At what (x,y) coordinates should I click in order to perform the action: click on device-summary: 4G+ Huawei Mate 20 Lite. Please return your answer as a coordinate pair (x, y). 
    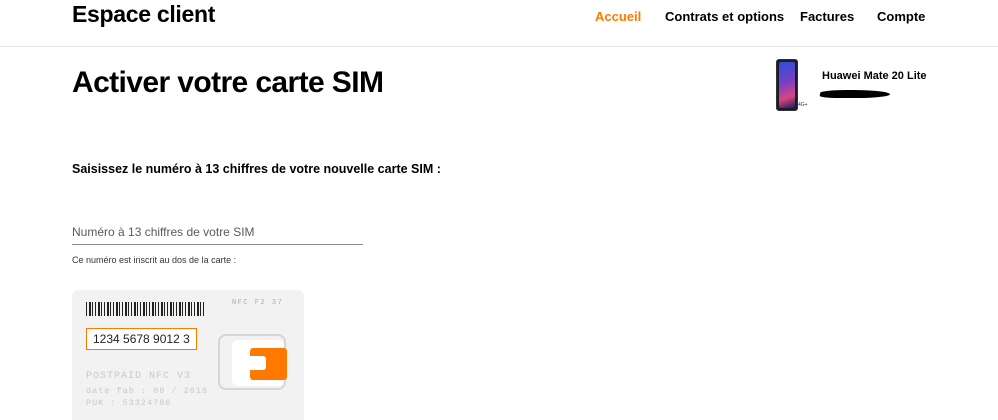
    Looking at the image, I should click on (850, 86).